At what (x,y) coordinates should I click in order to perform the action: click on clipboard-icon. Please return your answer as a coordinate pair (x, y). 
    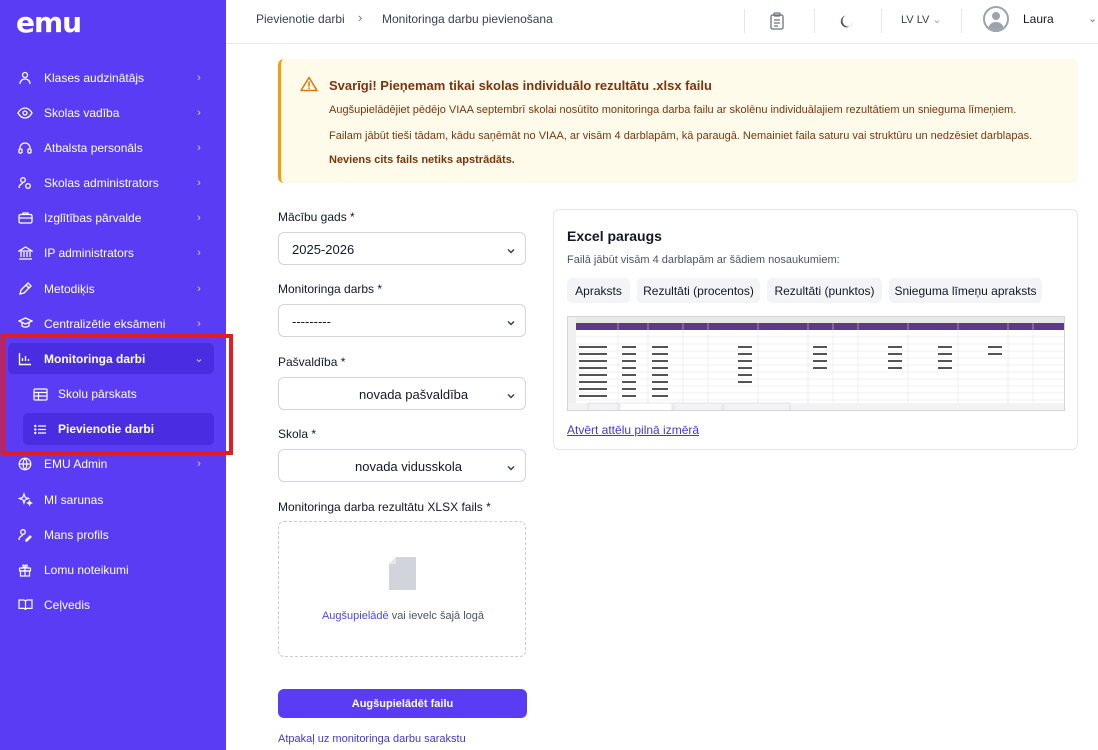
    Looking at the image, I should click on (777, 21).